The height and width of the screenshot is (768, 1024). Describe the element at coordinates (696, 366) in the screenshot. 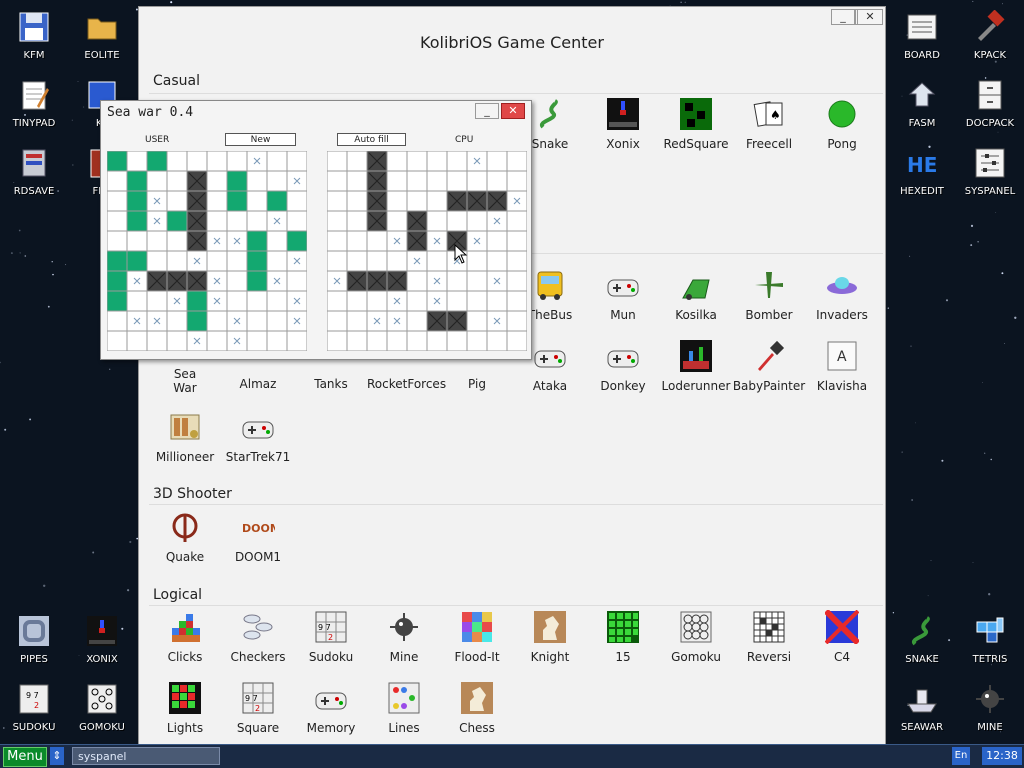

I see `game-loderunner: Loderunner` at that location.